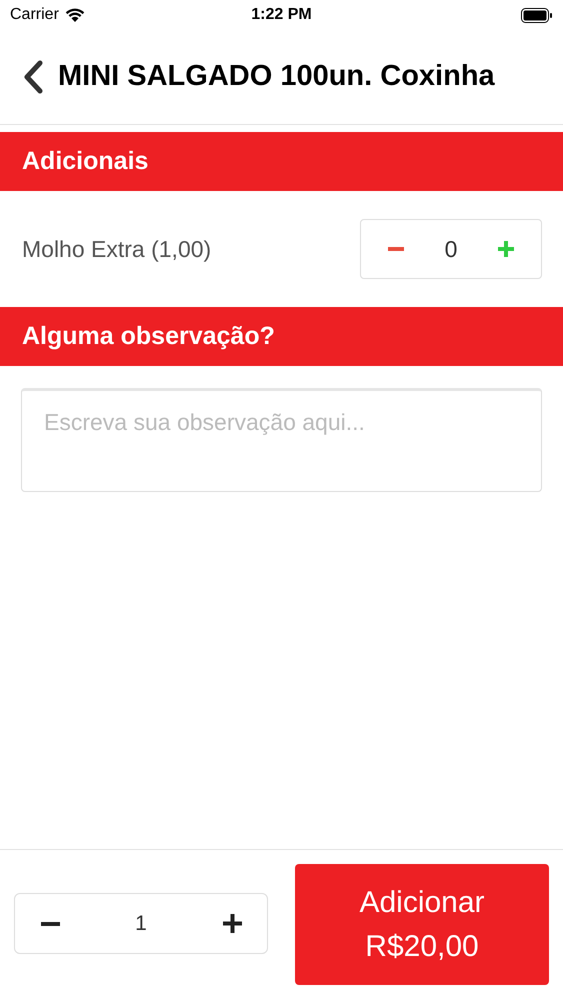 This screenshot has width=563, height=1000. What do you see at coordinates (276, 76) in the screenshot?
I see `page-title: MINI SALGADO 100un. Coxinha` at bounding box center [276, 76].